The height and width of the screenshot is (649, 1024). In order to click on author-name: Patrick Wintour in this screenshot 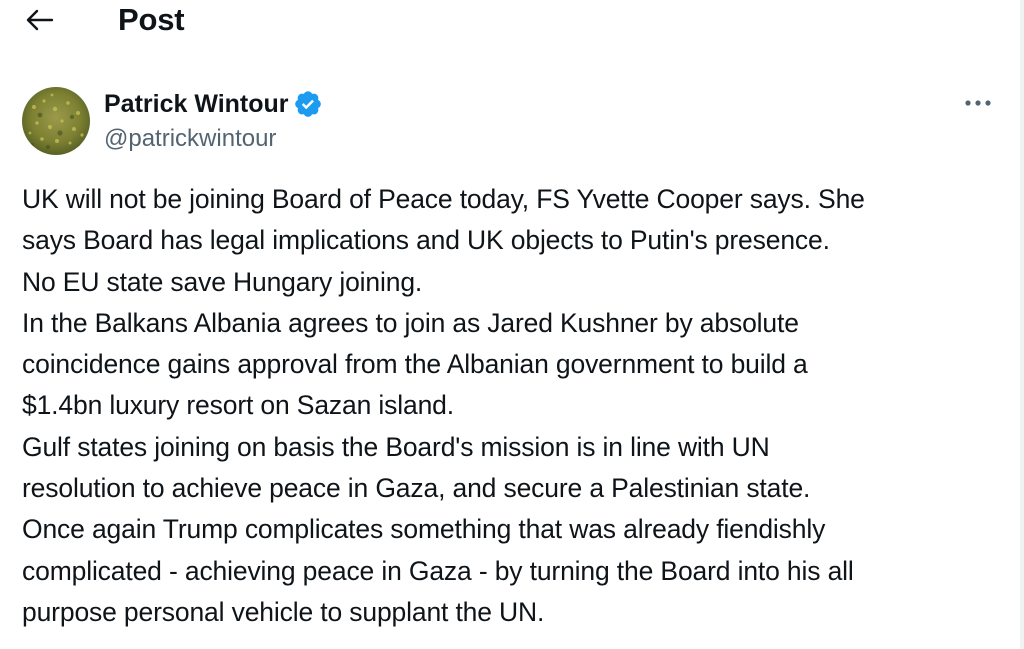, I will do `click(196, 104)`.